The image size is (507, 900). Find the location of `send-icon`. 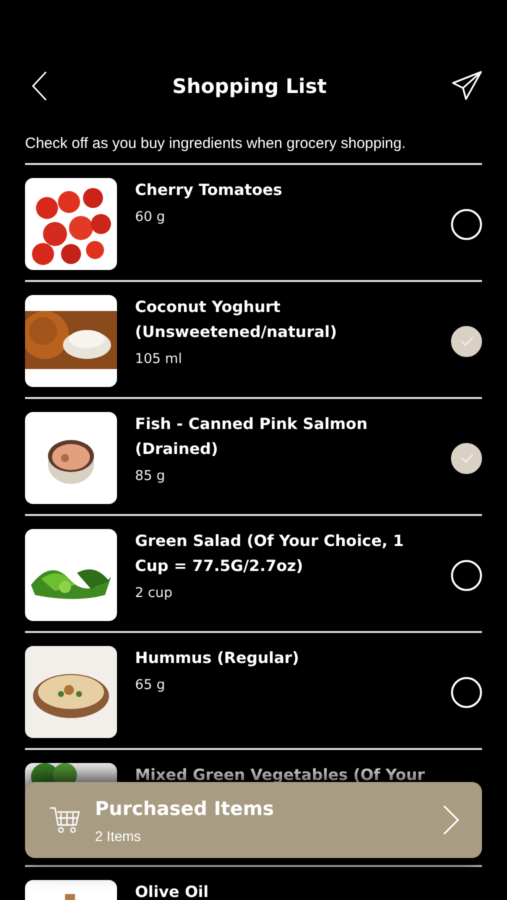

send-icon is located at coordinates (466, 86).